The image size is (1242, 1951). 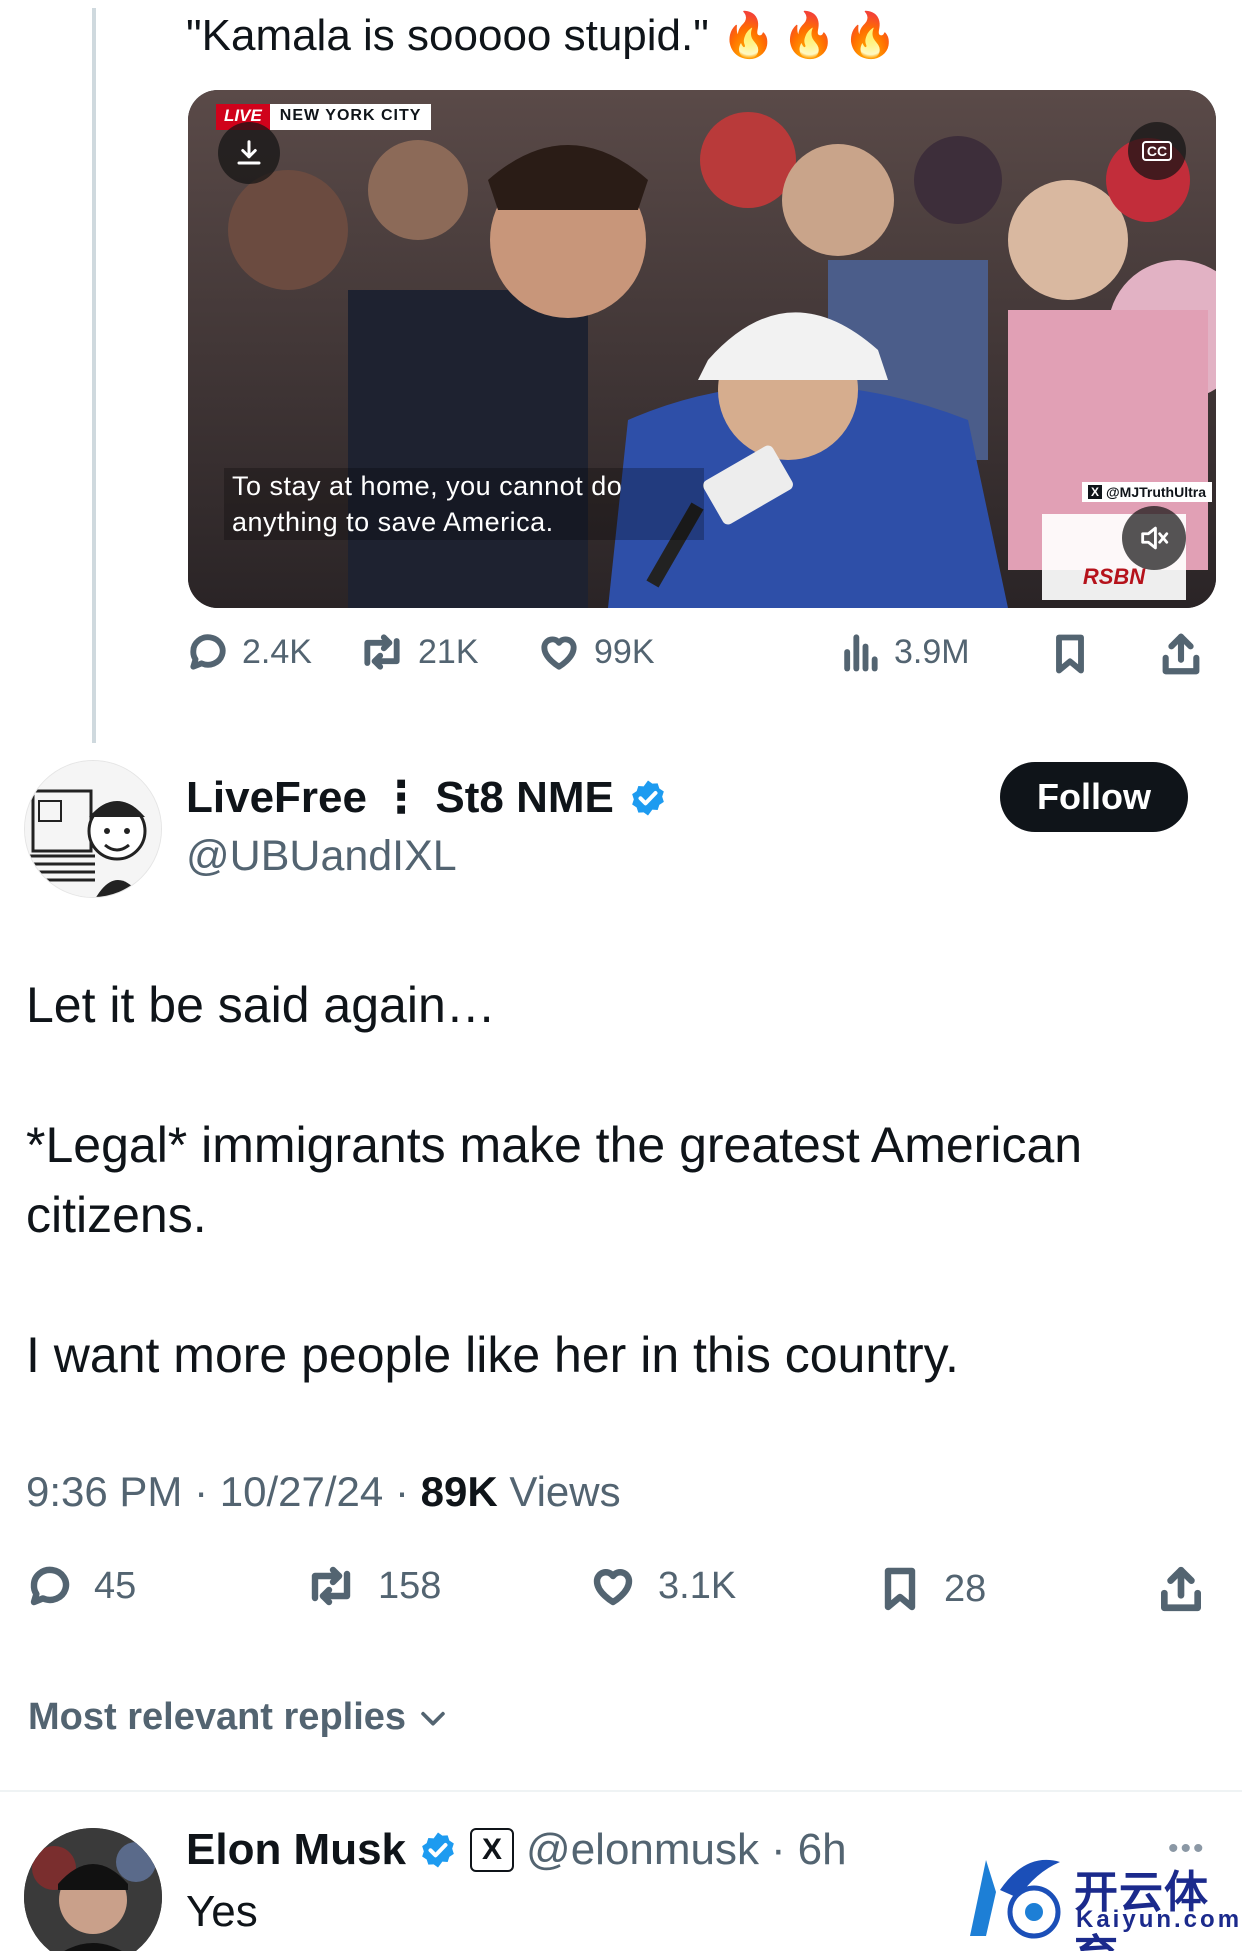 I want to click on tweet-actions: 45 158 3.1K 28, so click(x=621, y=1597).